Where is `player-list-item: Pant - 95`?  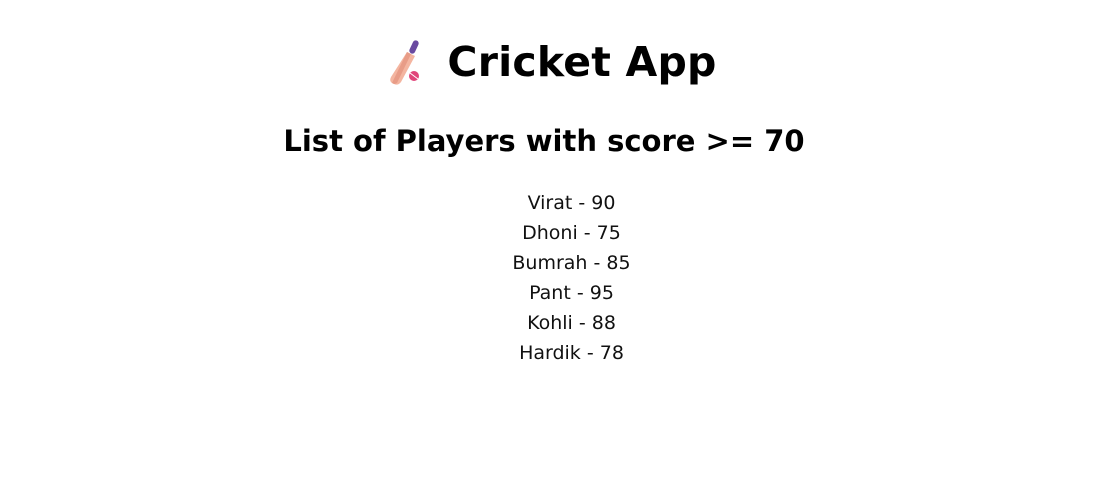 player-list-item: Pant - 95 is located at coordinates (571, 293).